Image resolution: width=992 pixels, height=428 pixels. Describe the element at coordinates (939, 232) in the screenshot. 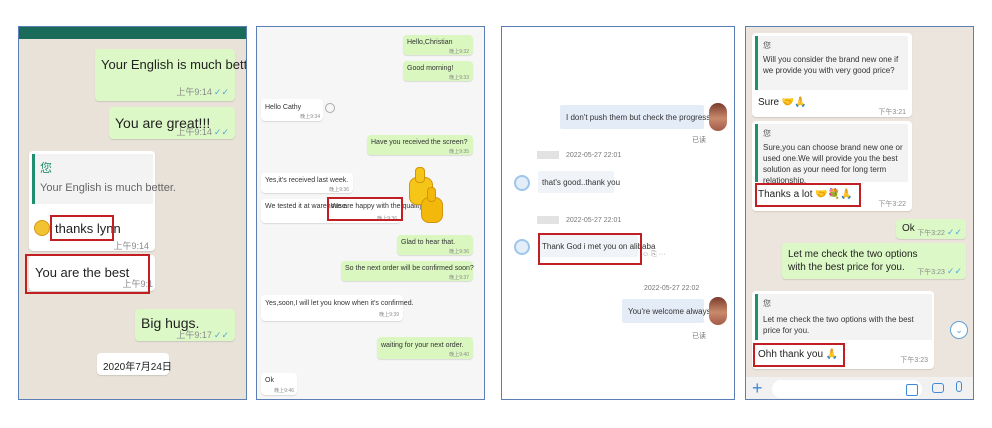

I see `message-time: 下午3:22 ✓✓` at that location.